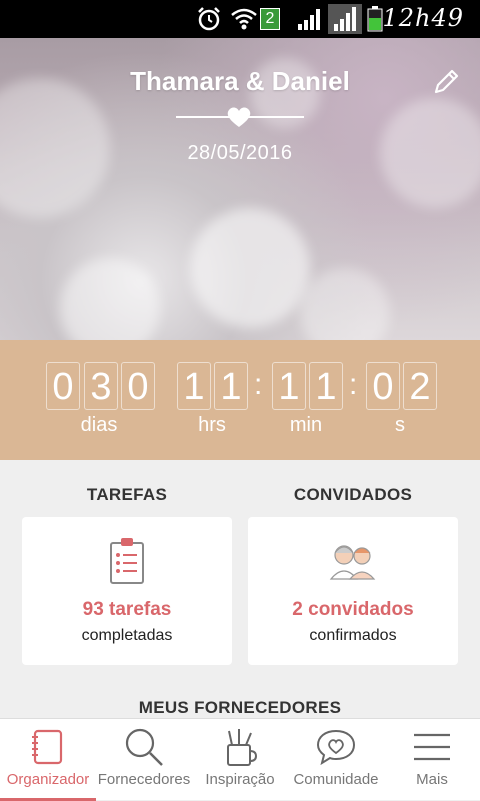  I want to click on notebook-icon, so click(47, 747).